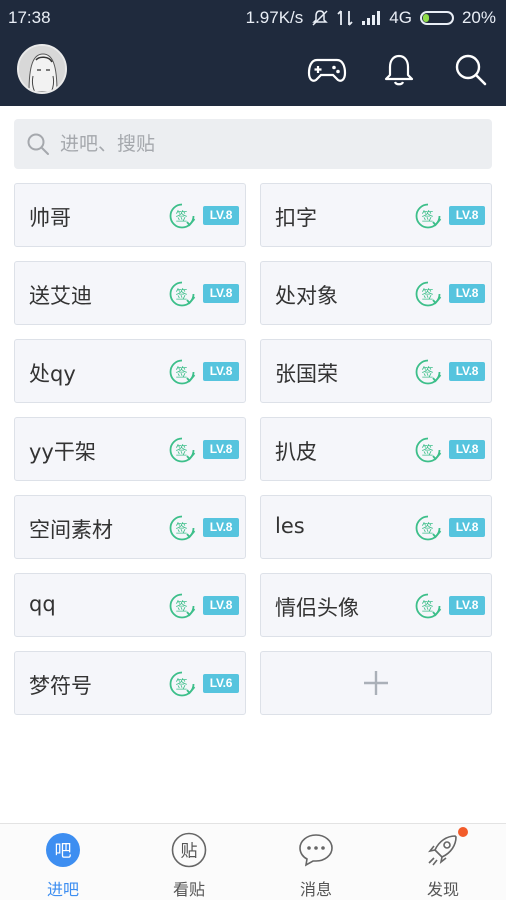 The width and height of the screenshot is (506, 901). I want to click on forum-card: 处对象 签 LV.8, so click(376, 293).